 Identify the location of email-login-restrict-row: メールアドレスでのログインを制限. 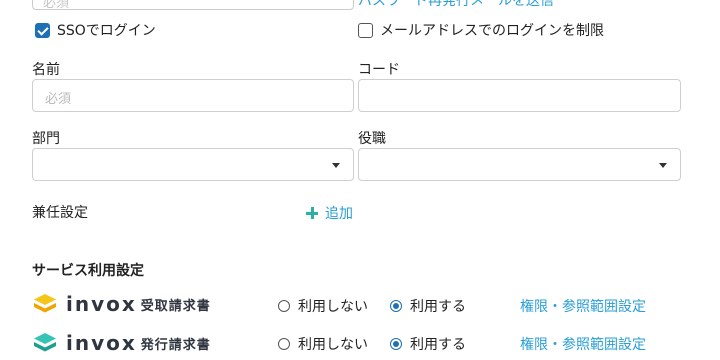
(481, 30).